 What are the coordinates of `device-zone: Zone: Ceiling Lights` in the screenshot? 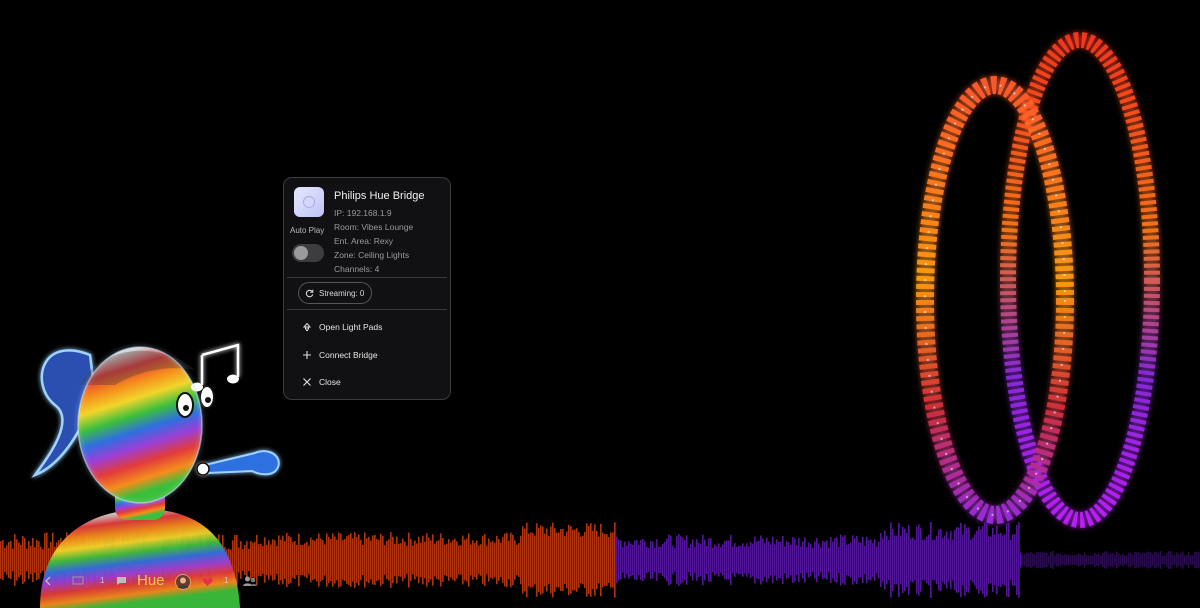 It's located at (372, 255).